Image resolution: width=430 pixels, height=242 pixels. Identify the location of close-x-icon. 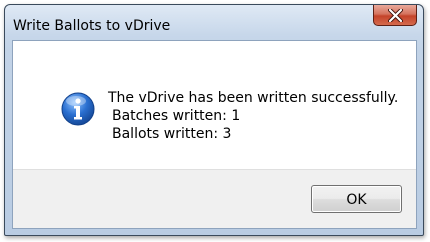
(395, 15).